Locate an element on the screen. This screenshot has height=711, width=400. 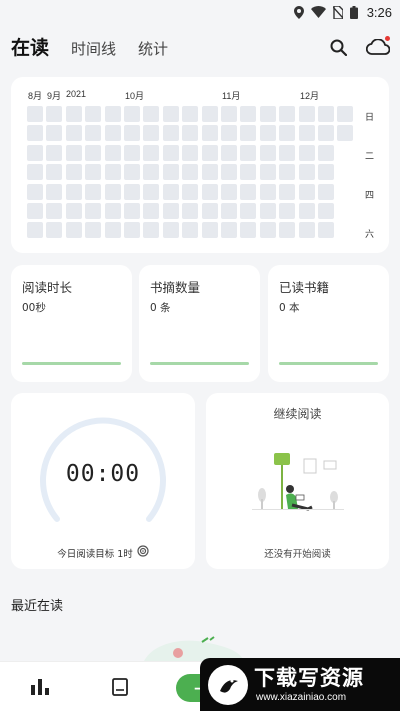
tab-reading: 在读 is located at coordinates (30, 46).